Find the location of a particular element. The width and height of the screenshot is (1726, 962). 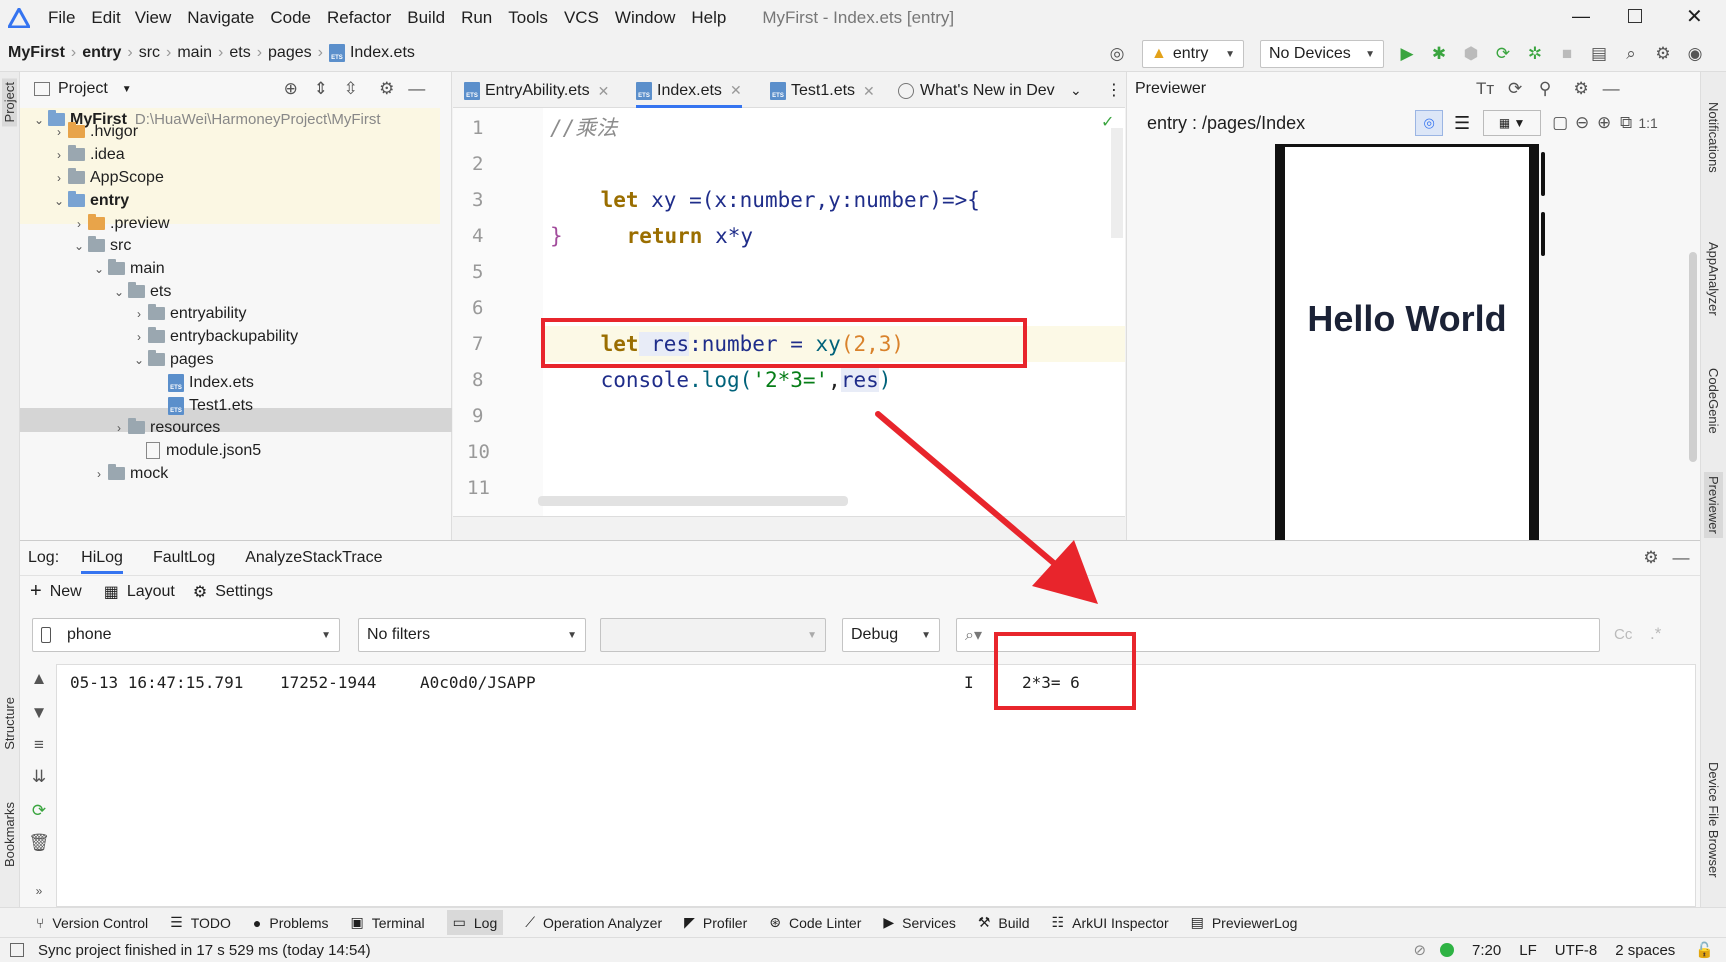

settings-icon: ⚙ is located at coordinates (1663, 54).